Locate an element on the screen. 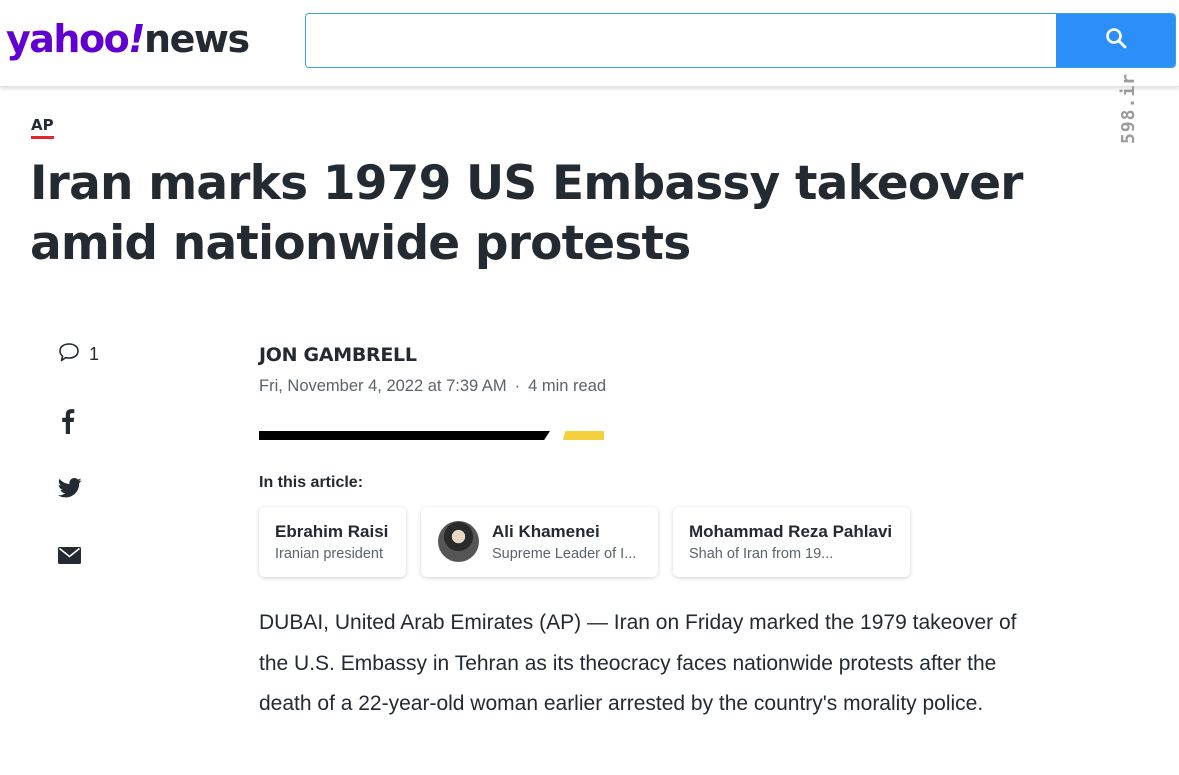  logo-bang-text: ! is located at coordinates (136, 39).